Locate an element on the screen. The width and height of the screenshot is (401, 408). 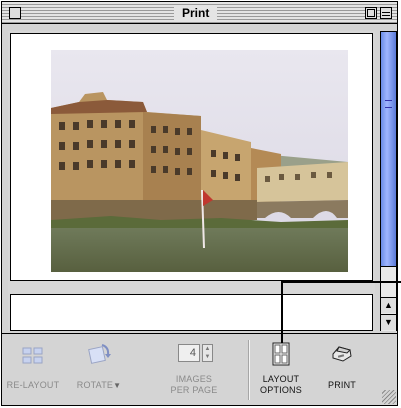
collapse-box is located at coordinates (386, 13).